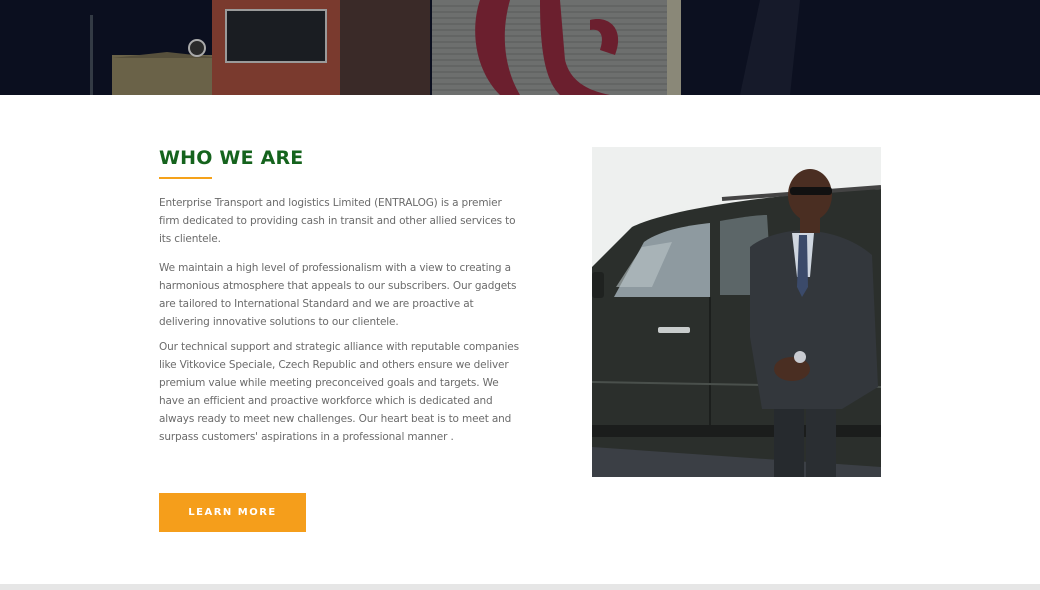 Image resolution: width=1040 pixels, height=590 pixels. Describe the element at coordinates (231, 158) in the screenshot. I see `section-heading: WHO WE ARE` at that location.